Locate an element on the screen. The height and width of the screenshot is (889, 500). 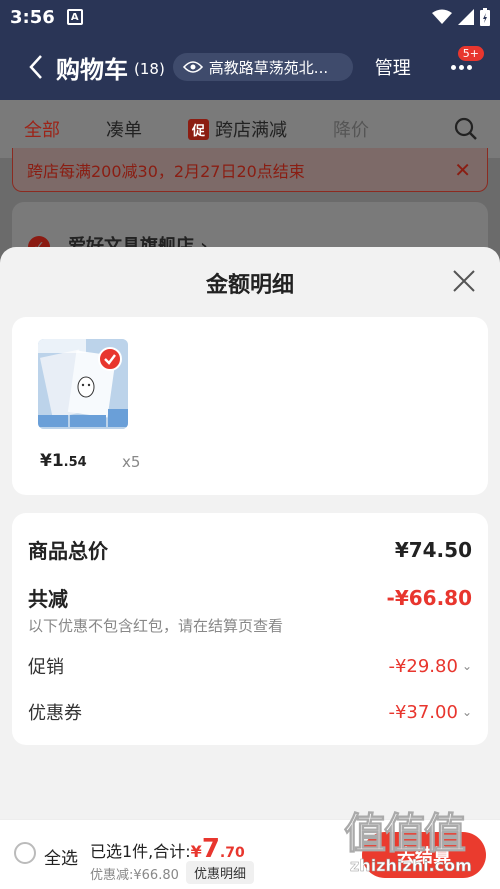
tab-cross-store: 促 跨店满减 is located at coordinates (237, 129).